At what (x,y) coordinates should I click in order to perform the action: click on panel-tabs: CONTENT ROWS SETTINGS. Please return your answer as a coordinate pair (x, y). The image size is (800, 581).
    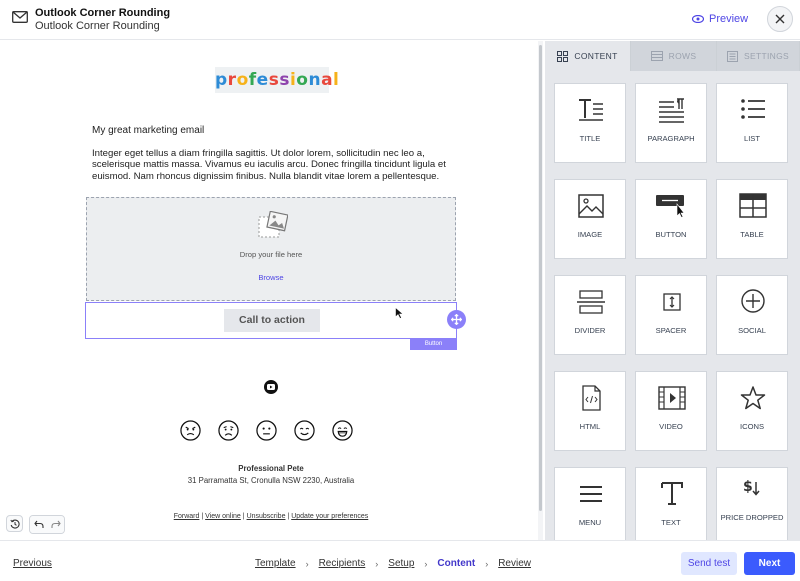
    Looking at the image, I should click on (672, 56).